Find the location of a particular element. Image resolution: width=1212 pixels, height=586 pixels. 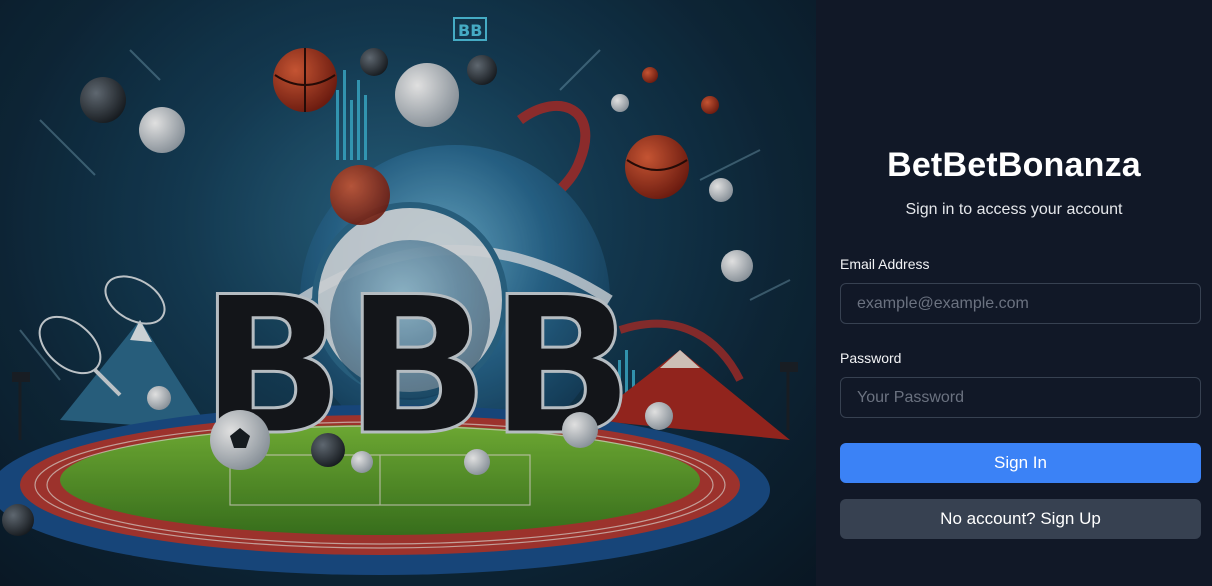

password-label: Password is located at coordinates (871, 358).